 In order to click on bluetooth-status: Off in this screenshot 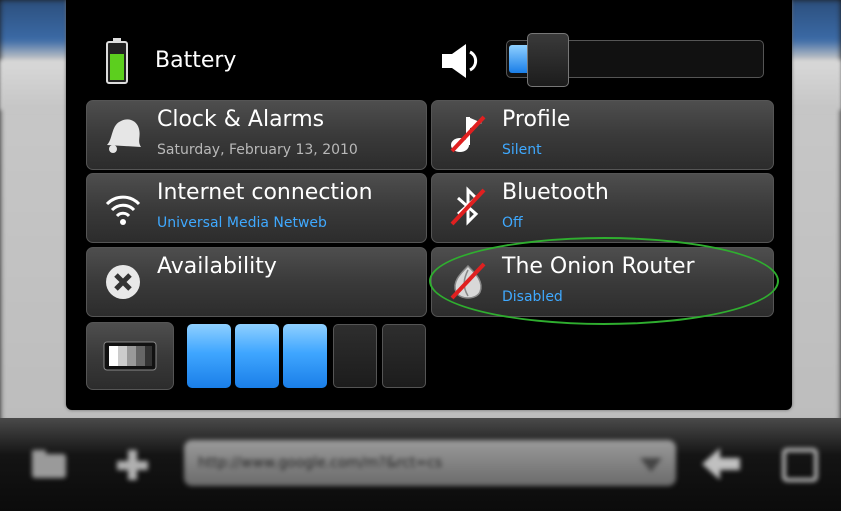, I will do `click(512, 223)`.